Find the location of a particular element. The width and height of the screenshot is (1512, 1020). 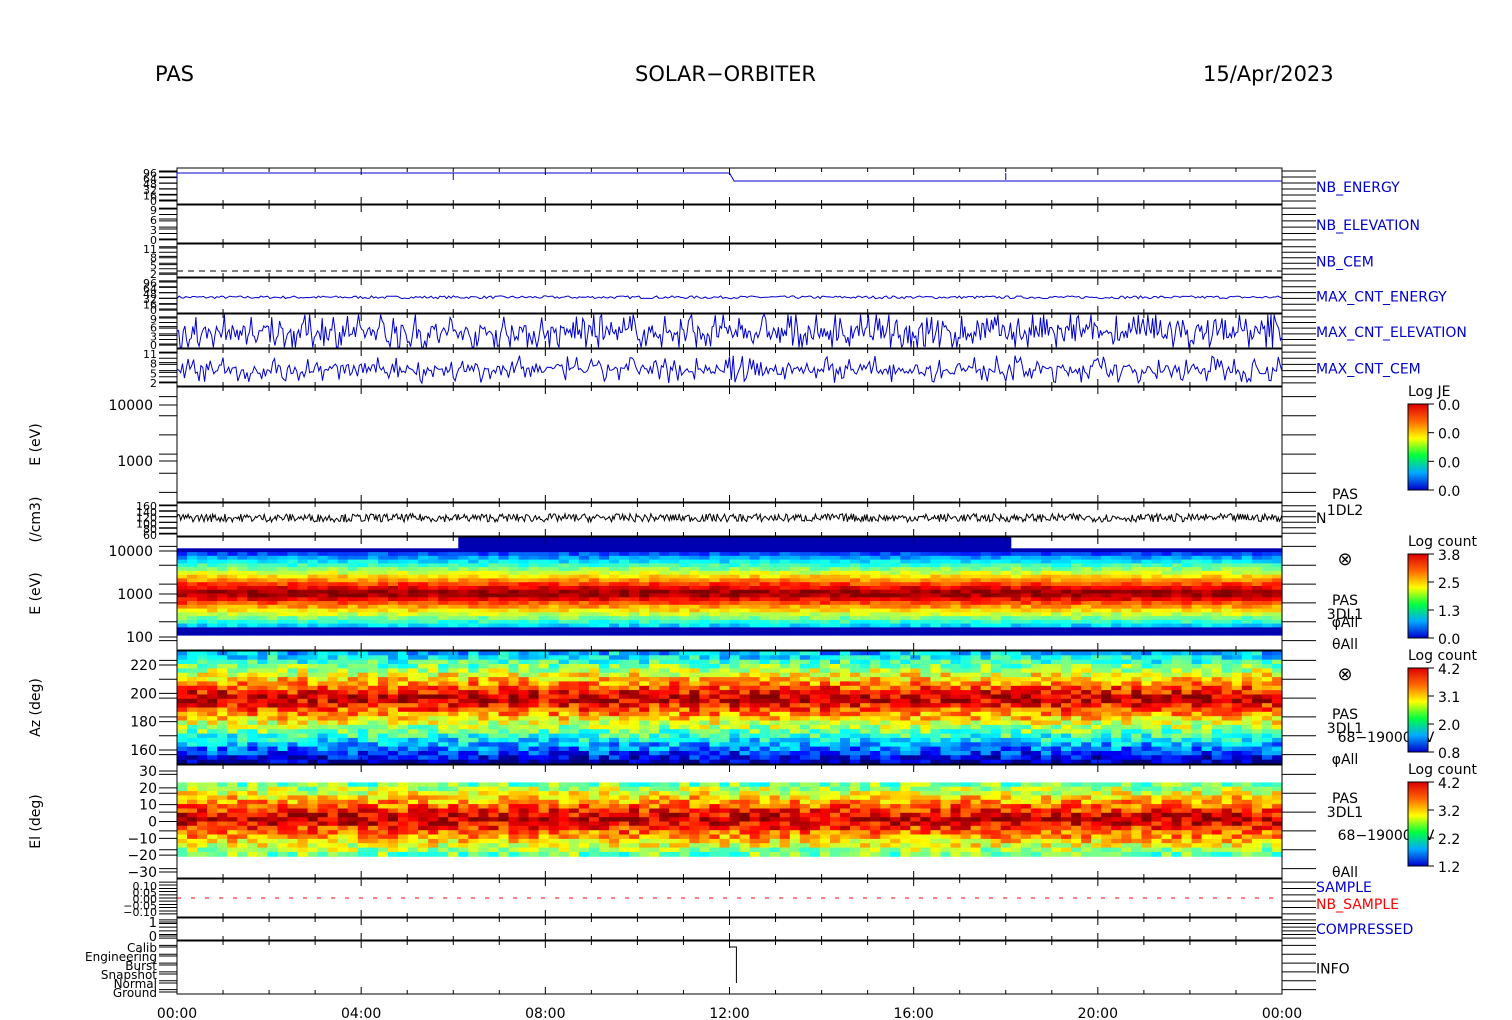

label-max_cnt_cem: MAX_CNT_CEM is located at coordinates (1368, 370).